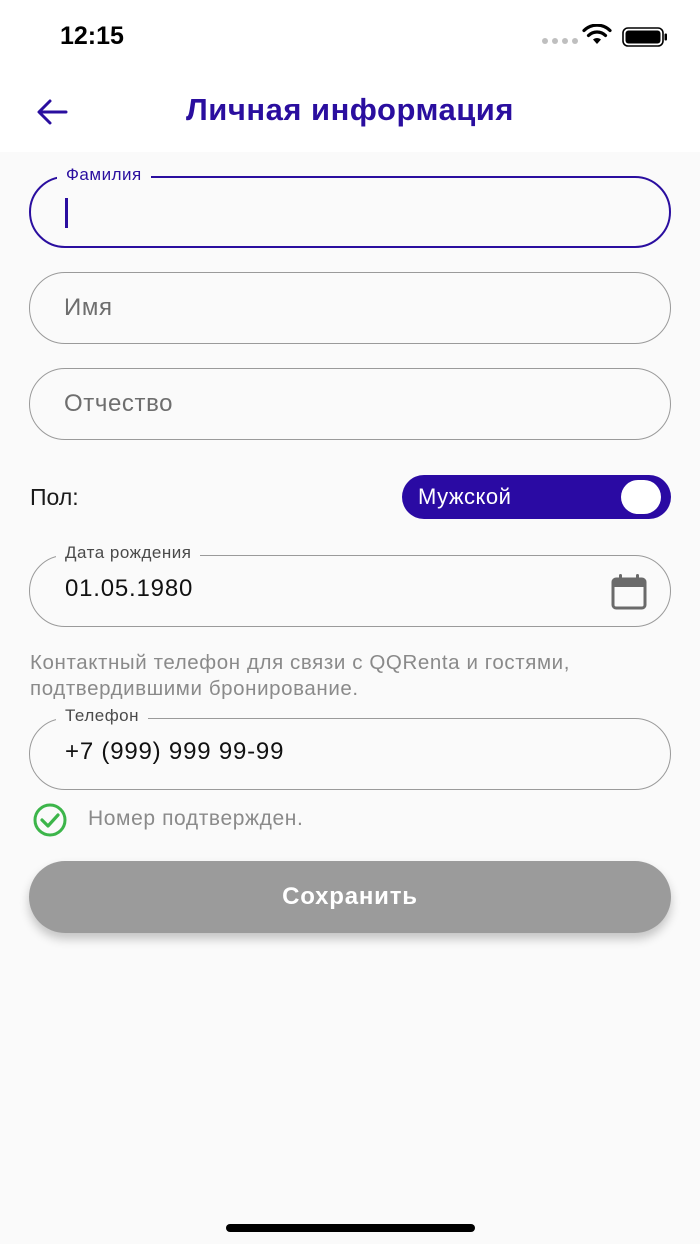  Describe the element at coordinates (350, 897) in the screenshot. I see `save-button: Сохранить` at that location.